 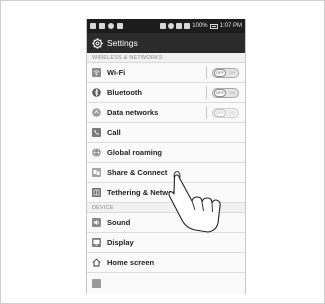 I want to click on settings-item-data-networks: Data networks OFF ON, so click(x=166, y=113).